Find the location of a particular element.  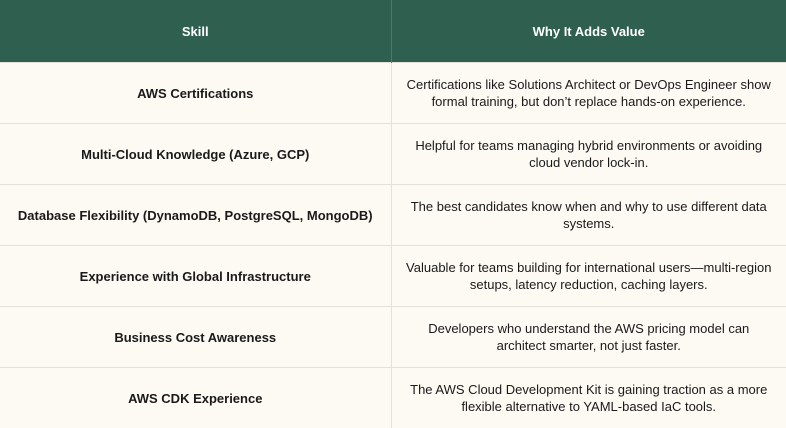

table-header: Skill Why It Adds Value is located at coordinates (393, 31).